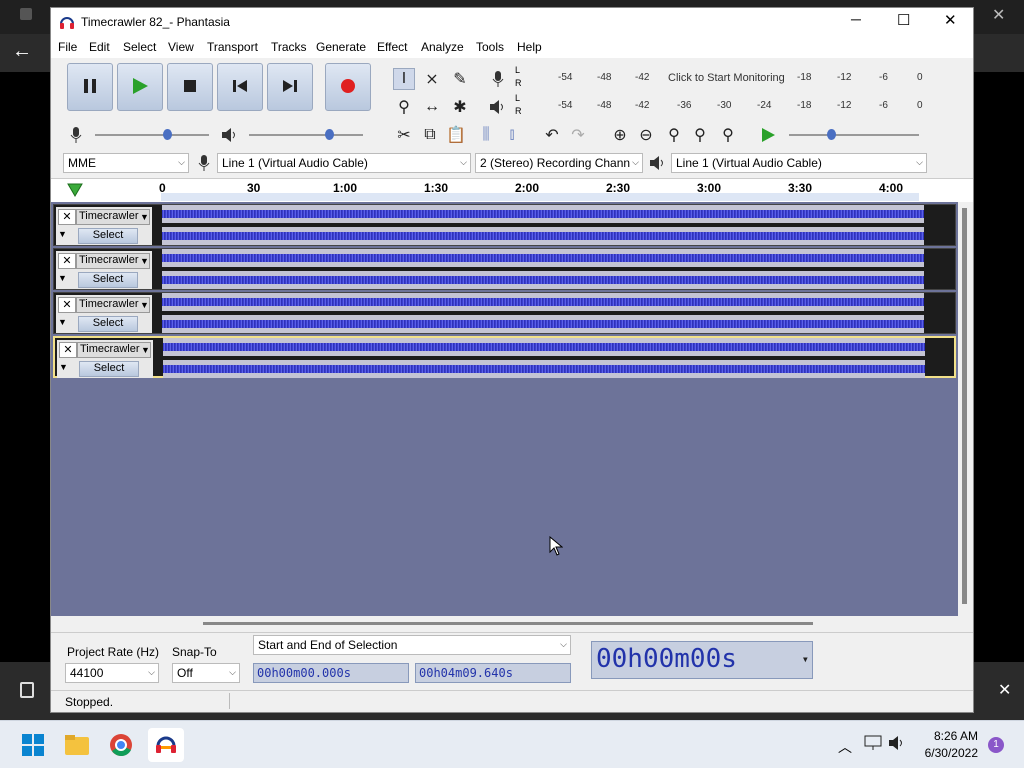 This screenshot has width=1024, height=768. I want to click on minimize-button: ─, so click(856, 19).